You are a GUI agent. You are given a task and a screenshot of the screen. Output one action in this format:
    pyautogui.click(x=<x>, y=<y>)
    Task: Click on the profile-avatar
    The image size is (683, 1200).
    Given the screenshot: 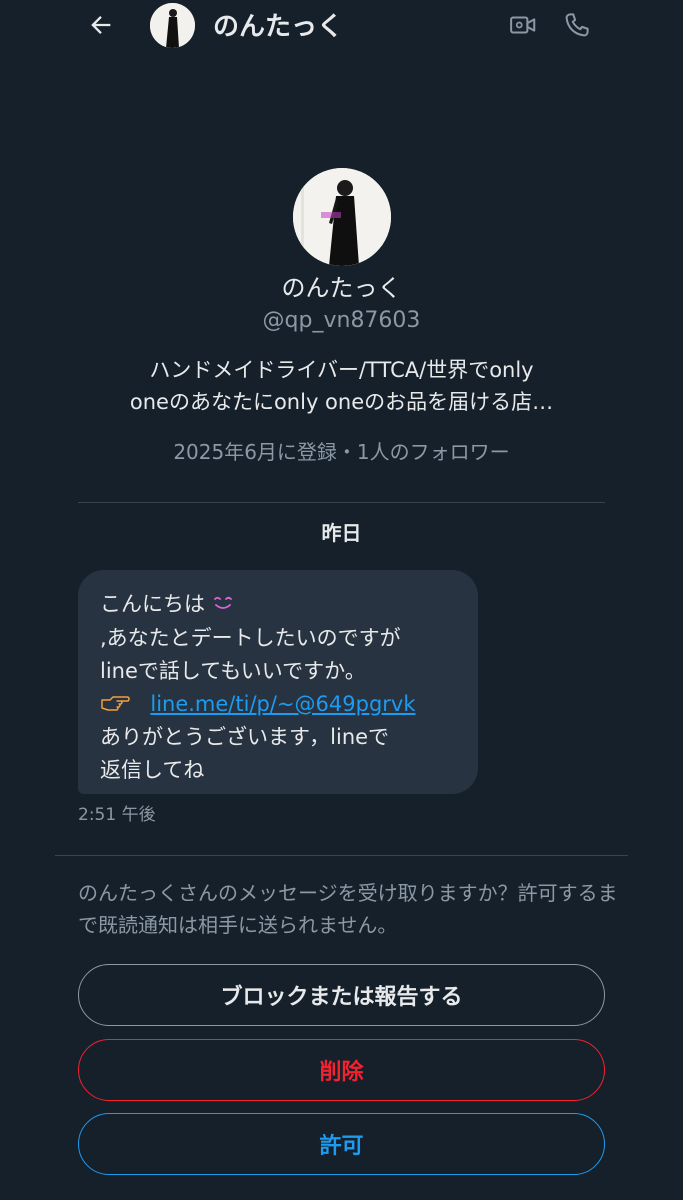 What is the action you would take?
    pyautogui.click(x=341, y=217)
    